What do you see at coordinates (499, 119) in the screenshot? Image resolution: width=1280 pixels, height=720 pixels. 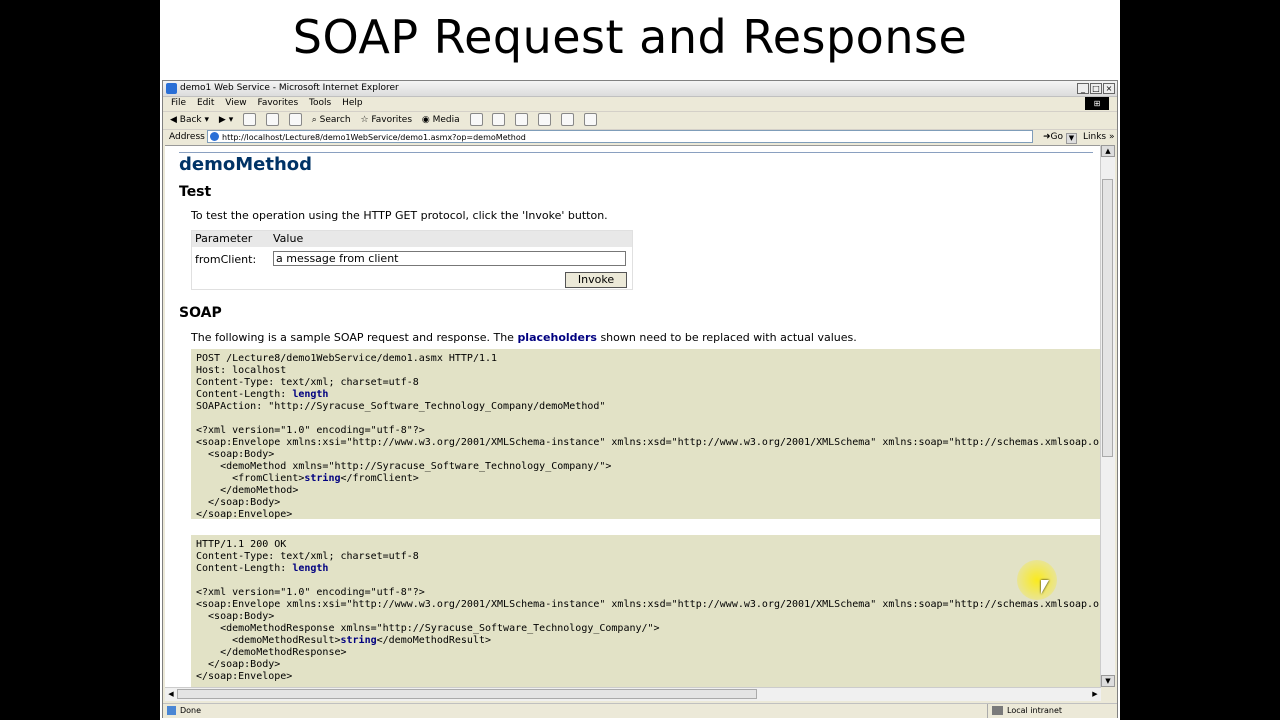 I see `mail-icon` at bounding box center [499, 119].